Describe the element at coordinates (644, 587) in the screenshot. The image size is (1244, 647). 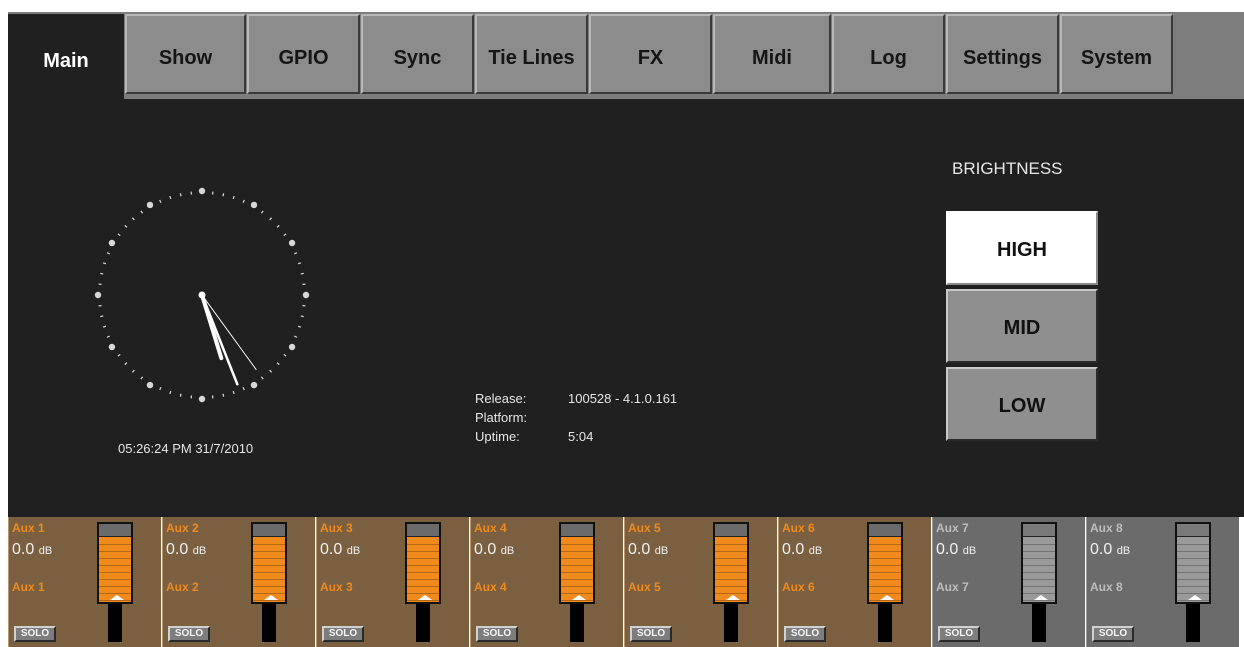
I see `strip-subname: Aux 5` at that location.